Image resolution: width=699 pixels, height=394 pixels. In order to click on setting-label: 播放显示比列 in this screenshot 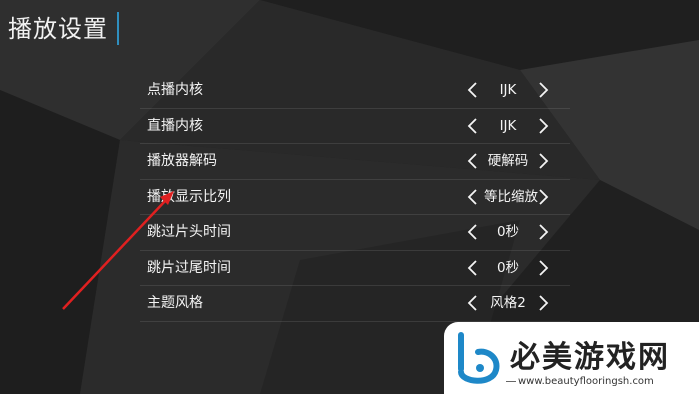, I will do `click(189, 196)`.